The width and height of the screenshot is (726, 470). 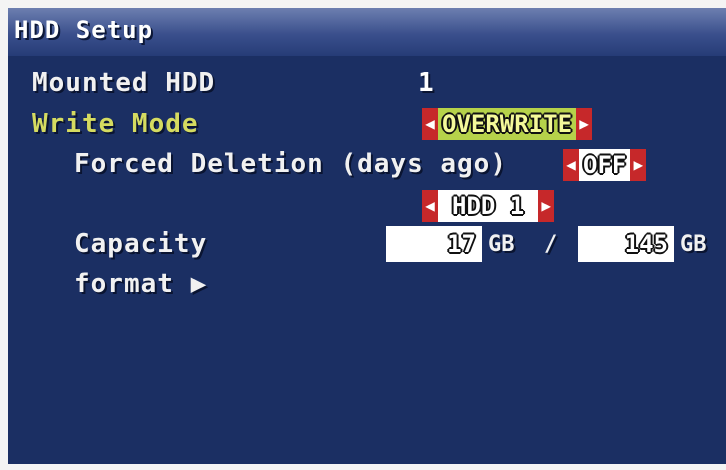 What do you see at coordinates (140, 284) in the screenshot?
I see `format-button: format ▶` at bounding box center [140, 284].